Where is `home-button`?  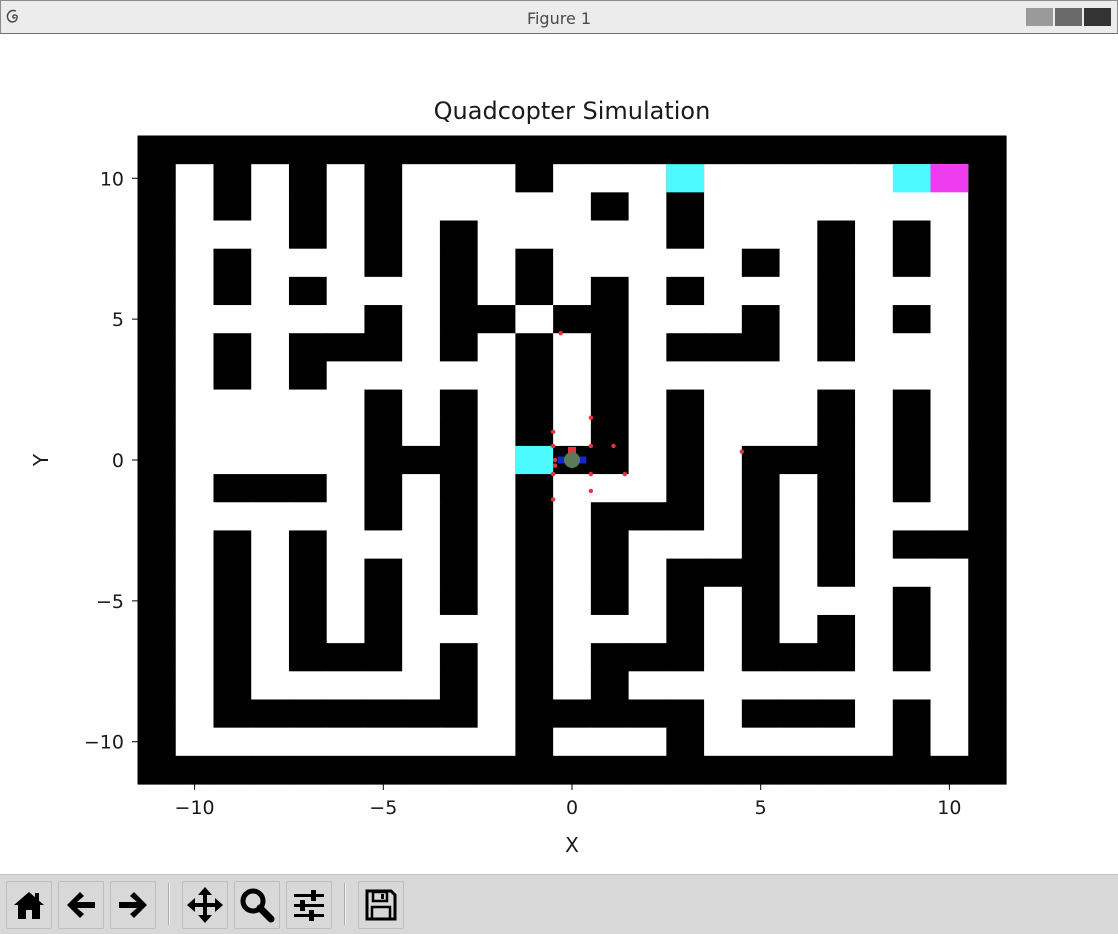 home-button is located at coordinates (29, 905).